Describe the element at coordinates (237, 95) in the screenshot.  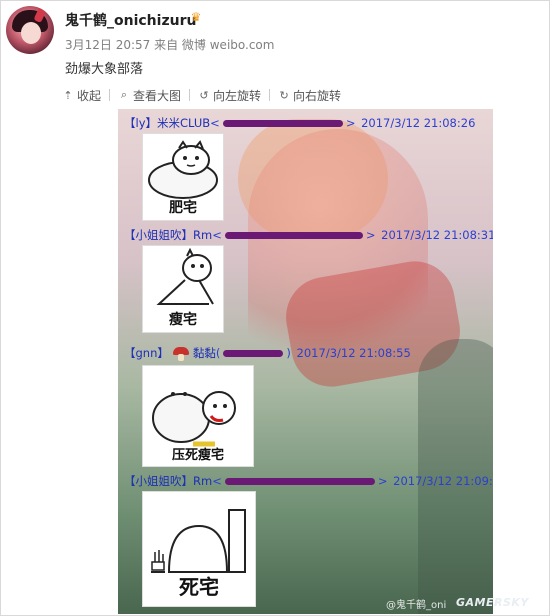
I see `rotate-left-label: 向左旋转` at that location.